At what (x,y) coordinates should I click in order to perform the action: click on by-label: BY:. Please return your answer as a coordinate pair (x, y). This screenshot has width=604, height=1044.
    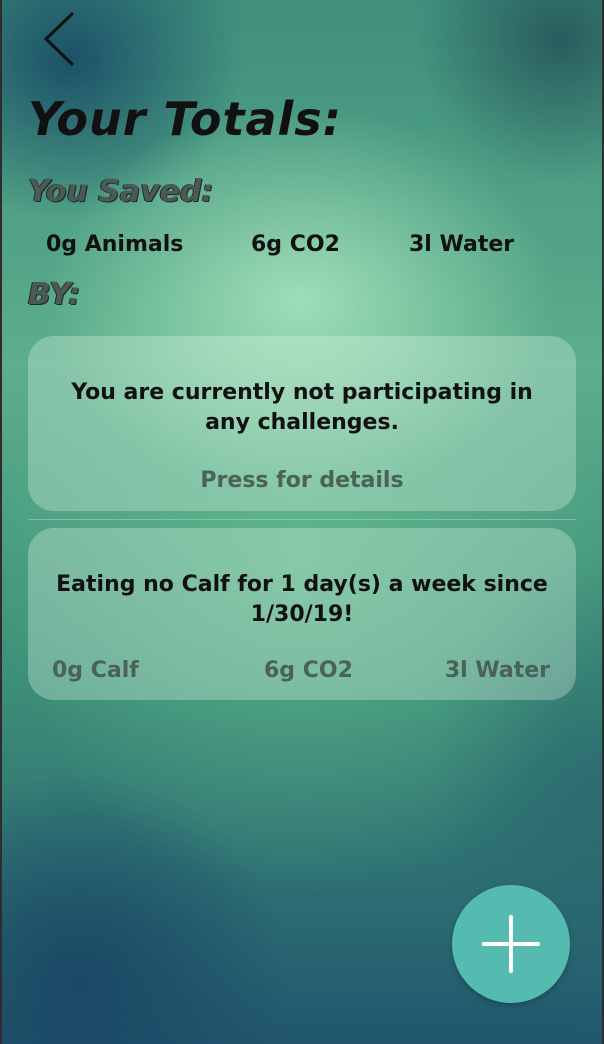
    Looking at the image, I should click on (54, 294).